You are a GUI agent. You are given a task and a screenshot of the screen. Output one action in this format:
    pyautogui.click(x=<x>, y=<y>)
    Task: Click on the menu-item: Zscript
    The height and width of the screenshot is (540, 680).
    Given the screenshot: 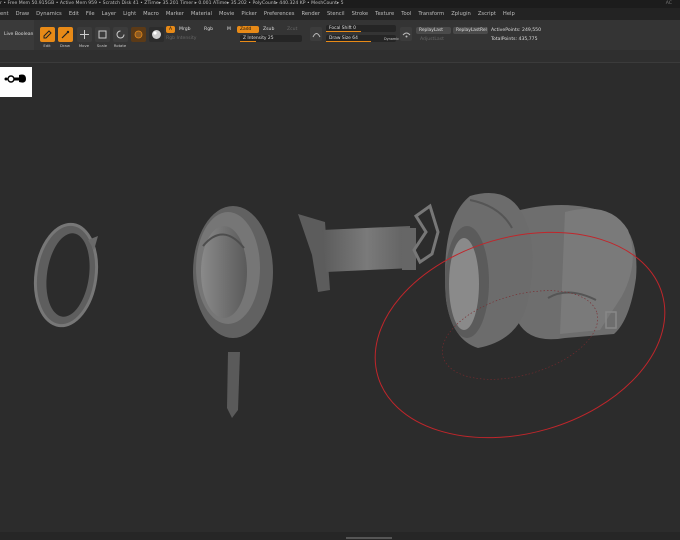 What is the action you would take?
    pyautogui.click(x=487, y=14)
    